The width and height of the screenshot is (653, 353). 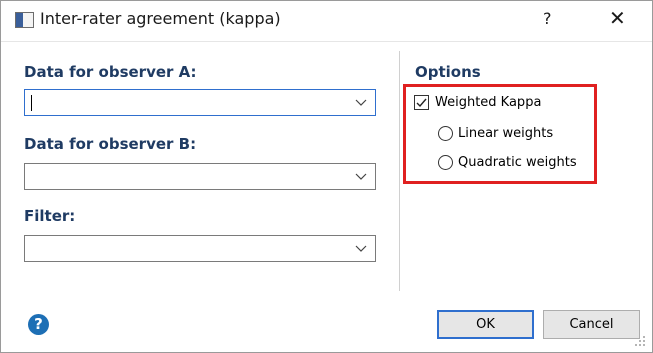 What do you see at coordinates (326, 21) in the screenshot?
I see `title-bar: Inter-rater agreement (kappa) ? ✕` at bounding box center [326, 21].